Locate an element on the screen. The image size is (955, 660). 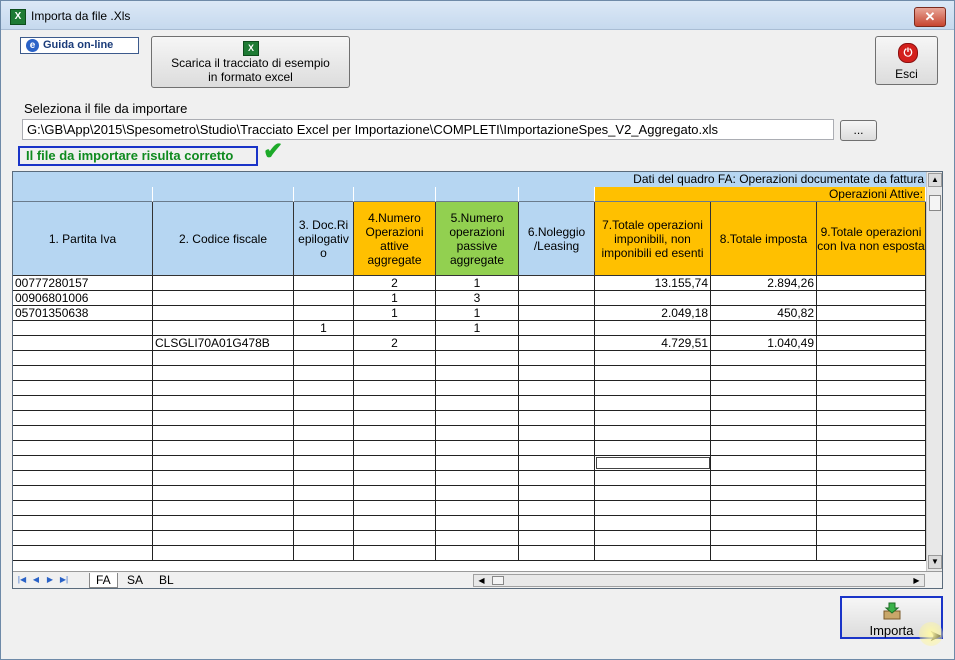
table-cell: 2.894,26 is located at coordinates (764, 283).